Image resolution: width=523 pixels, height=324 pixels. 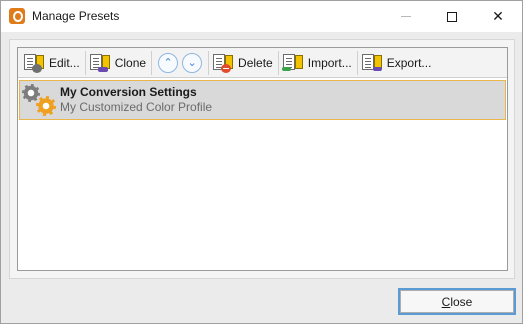 I want to click on minimize-button, so click(x=406, y=16).